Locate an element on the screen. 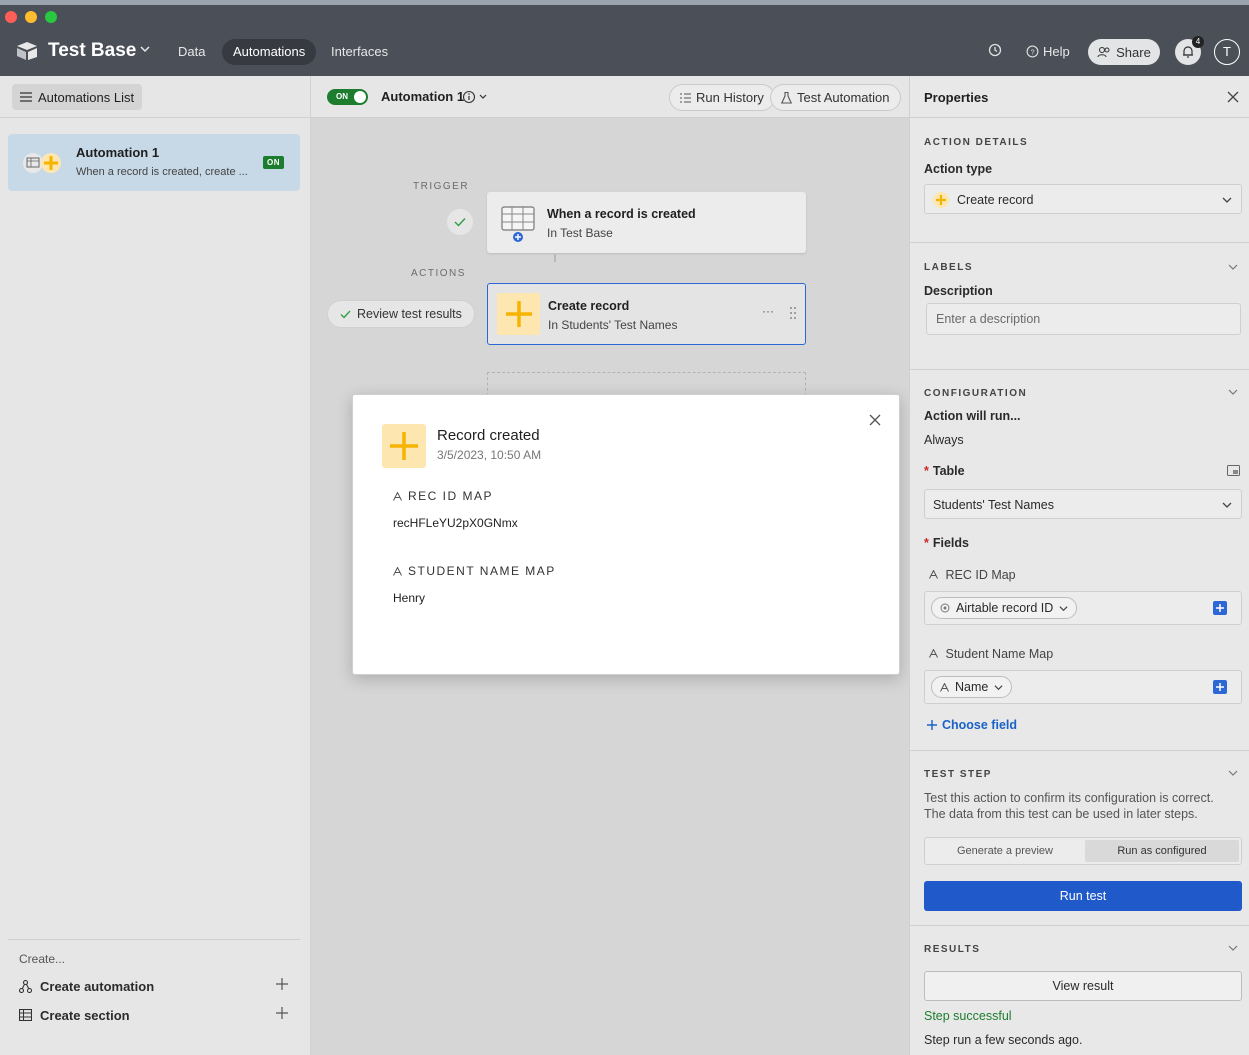  nav-tab-data: Data is located at coordinates (191, 52).